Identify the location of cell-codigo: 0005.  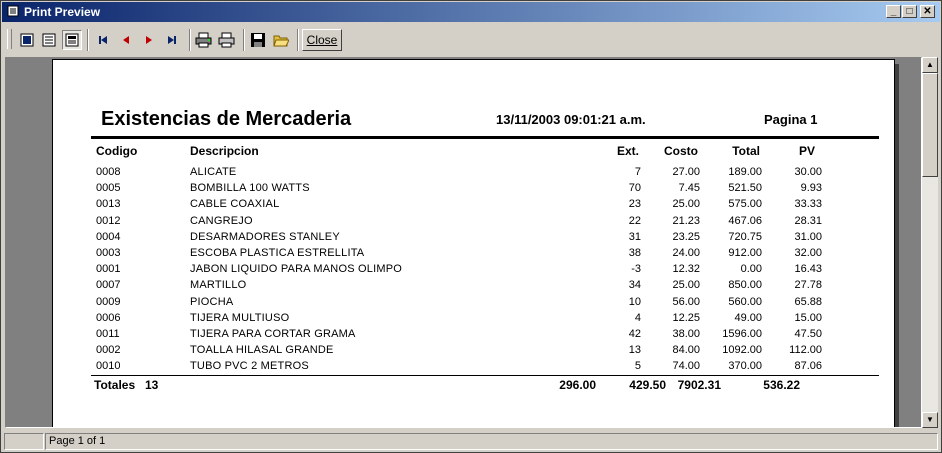
(108, 188).